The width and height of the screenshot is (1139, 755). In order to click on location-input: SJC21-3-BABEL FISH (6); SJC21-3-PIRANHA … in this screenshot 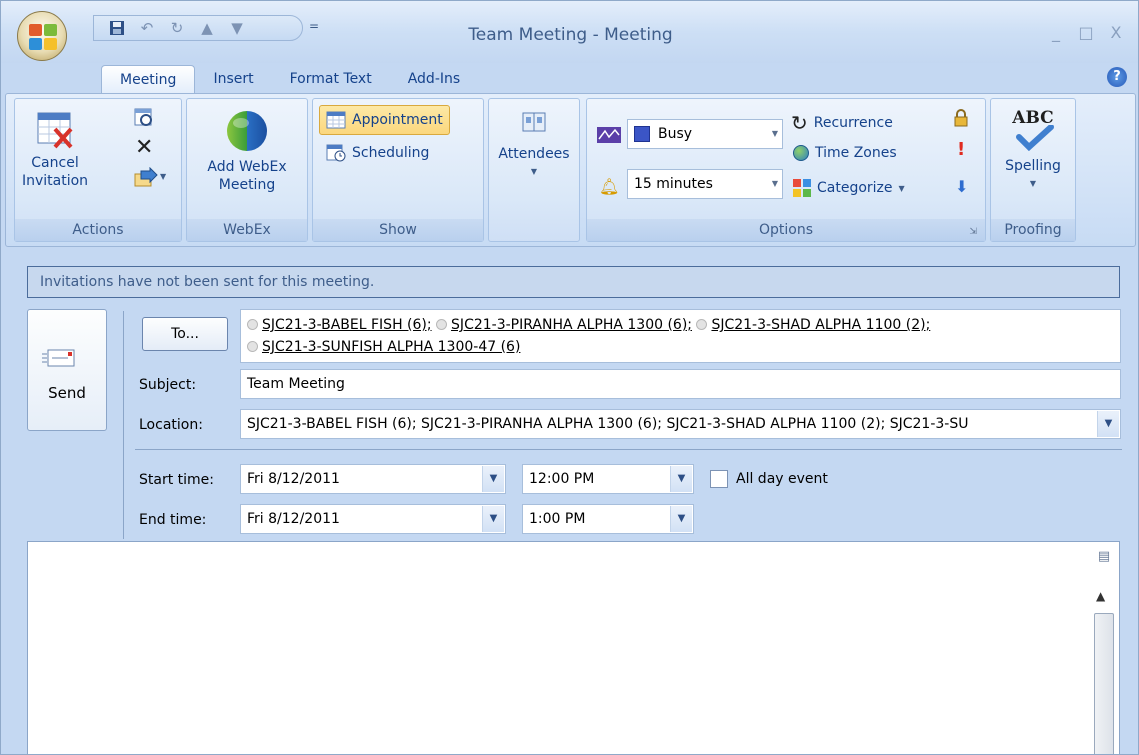, I will do `click(680, 424)`.